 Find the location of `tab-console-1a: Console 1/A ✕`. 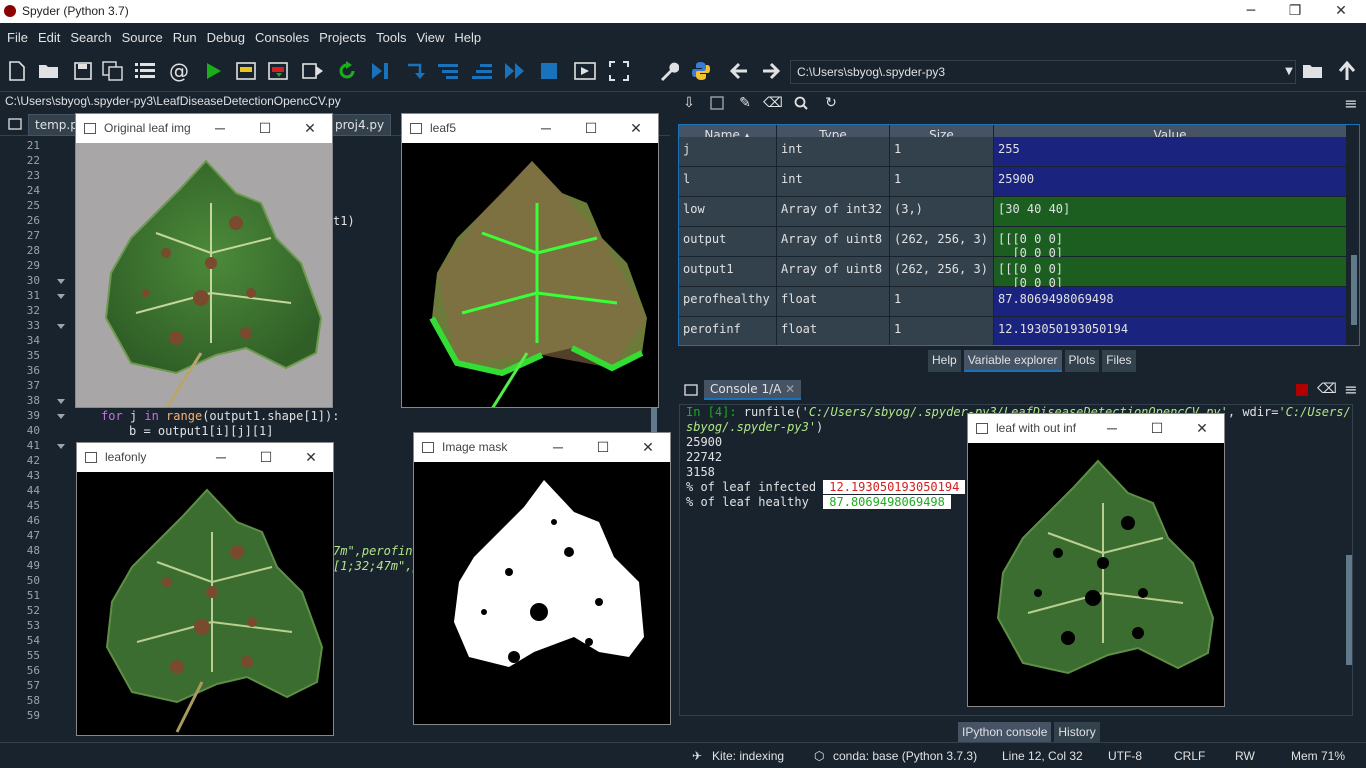

tab-console-1a: Console 1/A ✕ is located at coordinates (753, 390).